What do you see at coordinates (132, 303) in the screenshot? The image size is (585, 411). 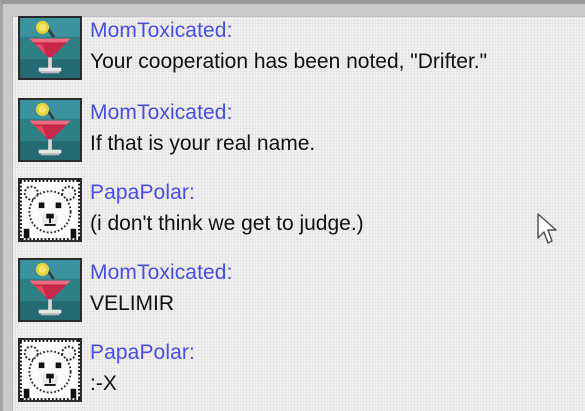 I see `message-text: VELIMIR` at bounding box center [132, 303].